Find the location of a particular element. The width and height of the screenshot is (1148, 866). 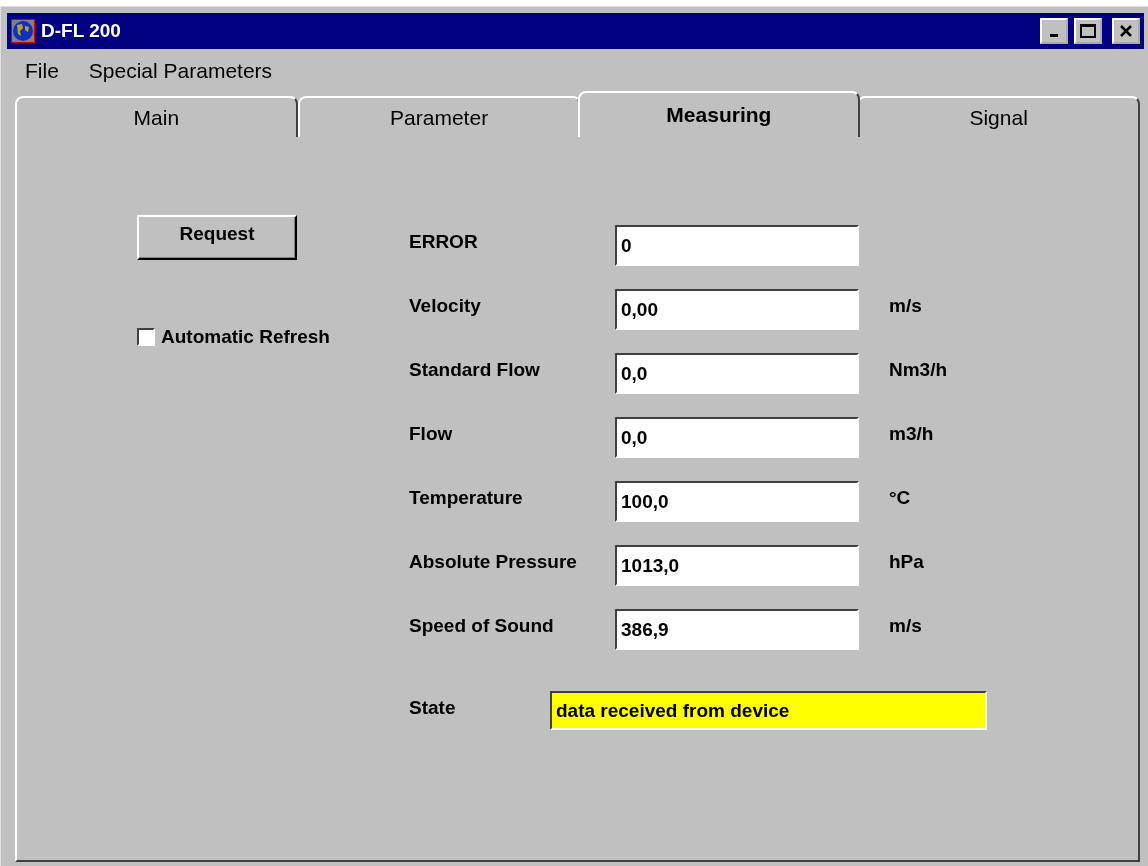

close-button is located at coordinates (1126, 31).